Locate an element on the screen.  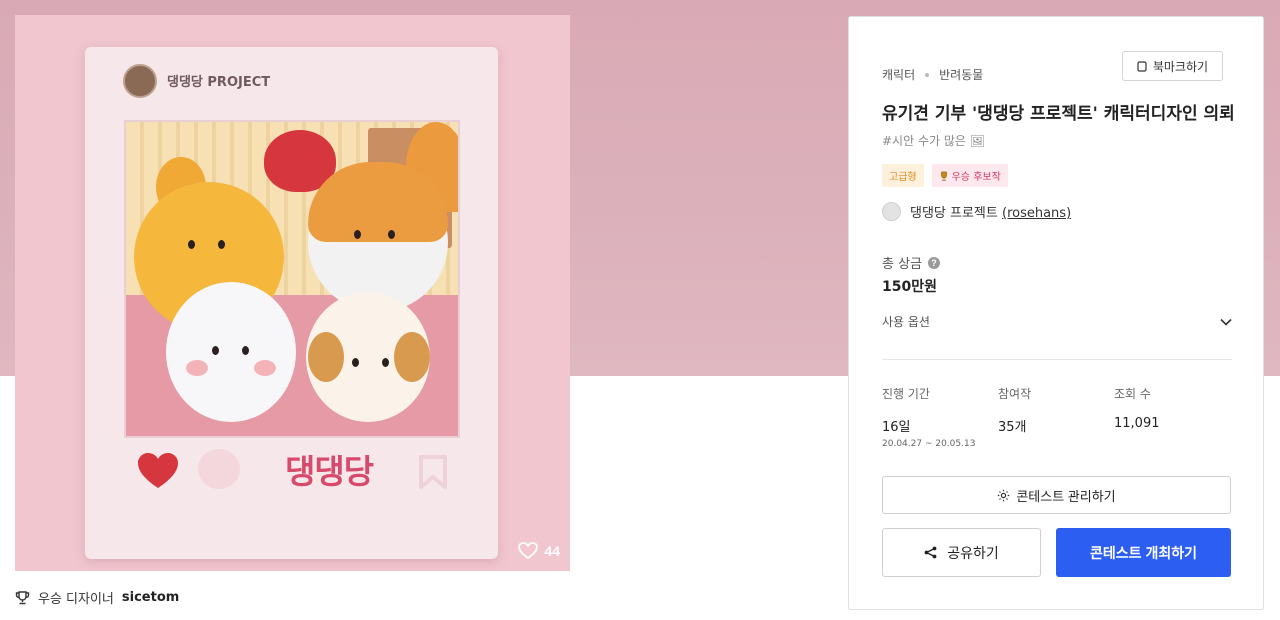
like-count: 44 is located at coordinates (552, 550).